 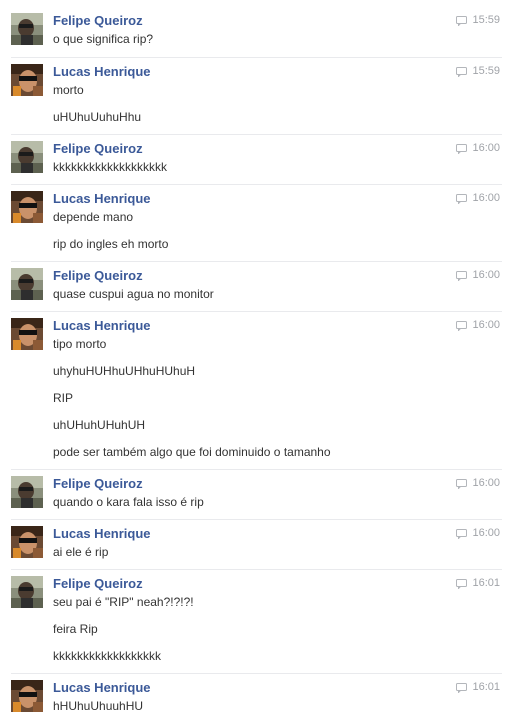 I want to click on message-text: quase cuspui agua no monitor, so click(x=133, y=294).